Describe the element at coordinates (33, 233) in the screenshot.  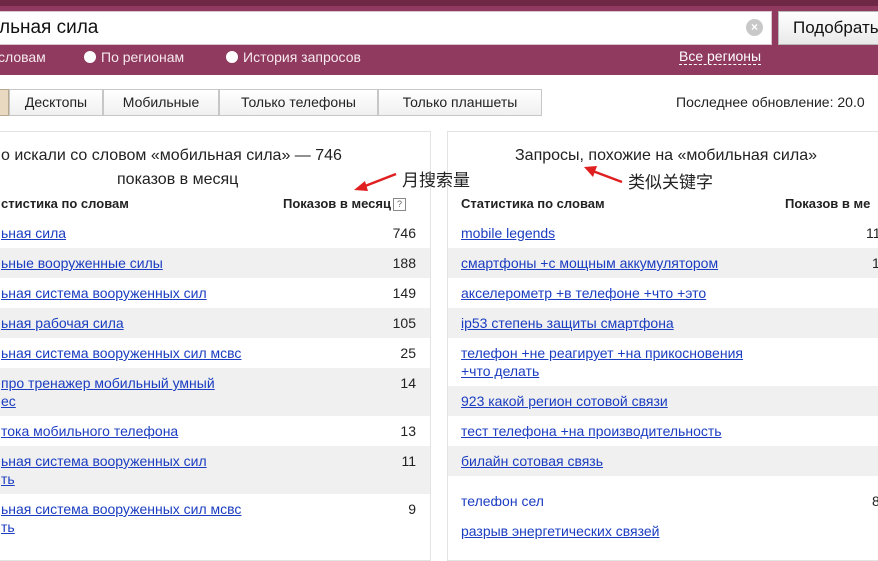
I see `keyword-link: ьная сила` at that location.